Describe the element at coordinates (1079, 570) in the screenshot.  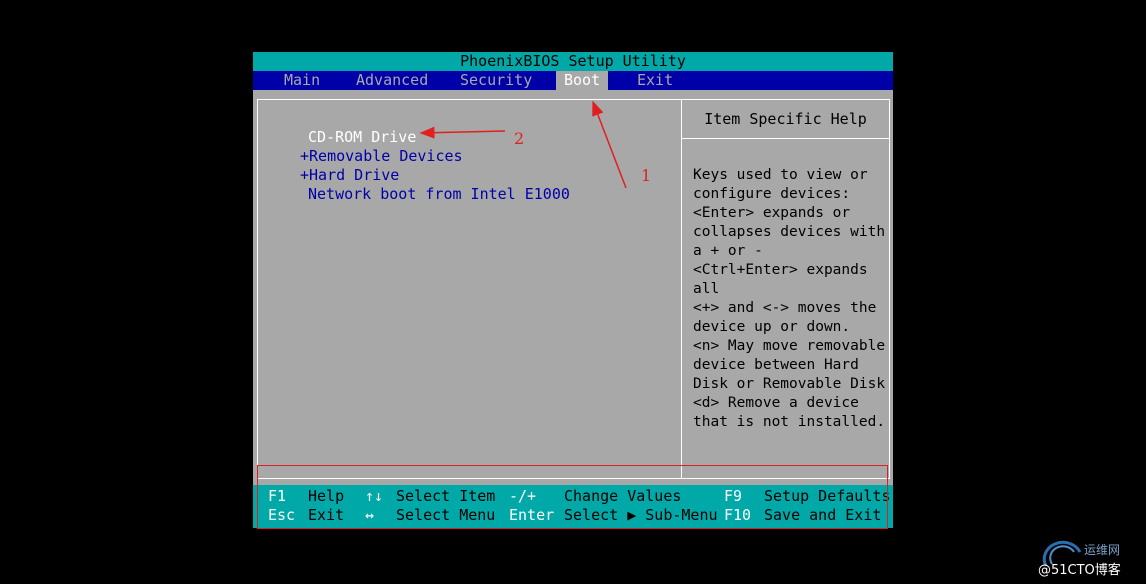
I see `watermark-text: @51CTO博客` at that location.